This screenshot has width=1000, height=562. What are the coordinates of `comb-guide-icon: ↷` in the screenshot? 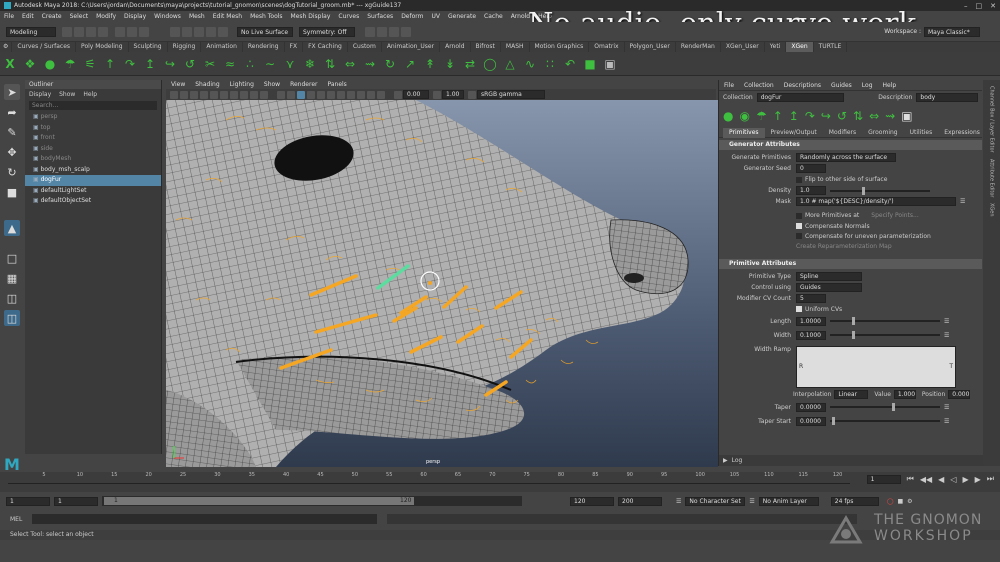 It's located at (130, 64).